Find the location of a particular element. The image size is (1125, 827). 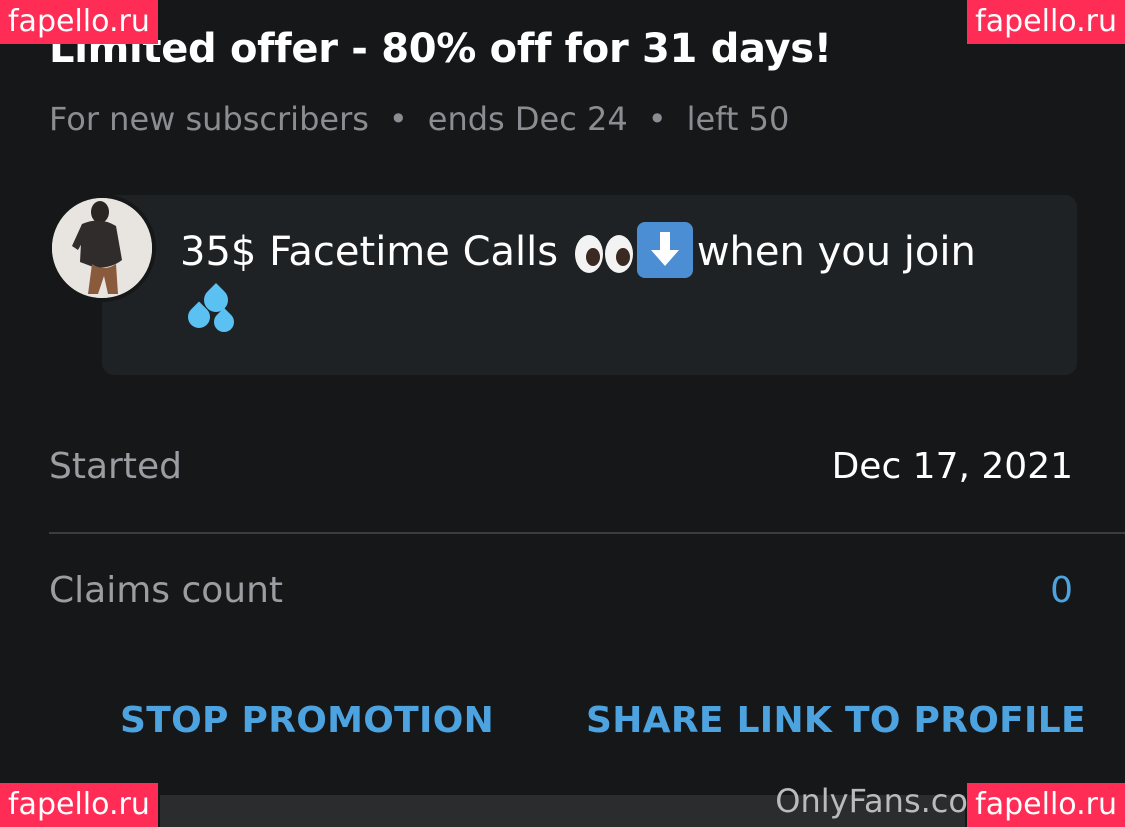

row-divider is located at coordinates (587, 533).